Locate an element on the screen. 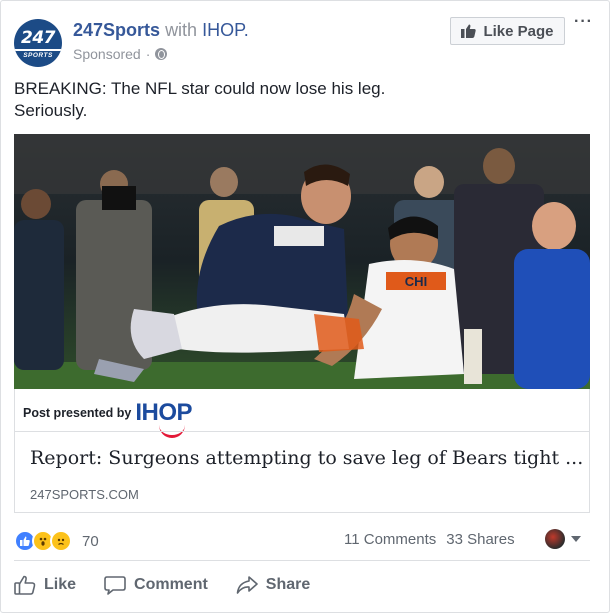 The image size is (610, 613). like-page-label: Like Page is located at coordinates (518, 31).